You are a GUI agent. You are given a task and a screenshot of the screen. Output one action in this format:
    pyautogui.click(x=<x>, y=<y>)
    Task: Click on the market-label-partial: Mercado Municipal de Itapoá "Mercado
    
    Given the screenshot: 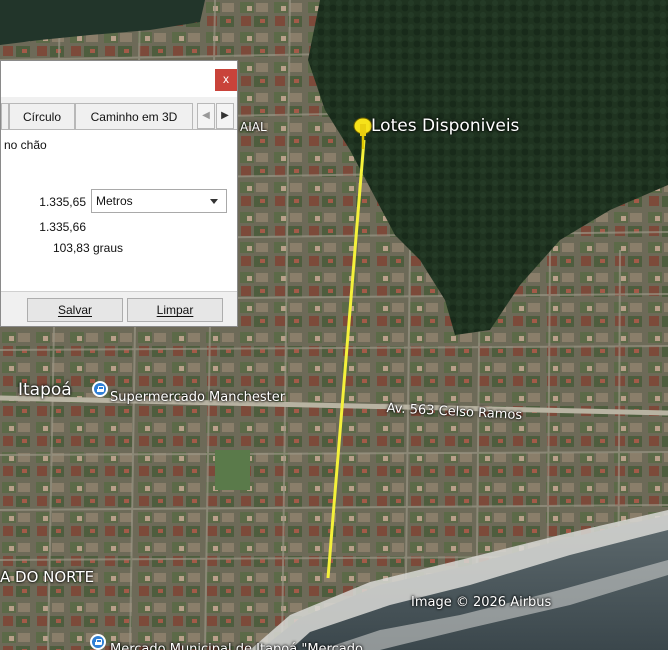 What is the action you would take?
    pyautogui.click(x=236, y=646)
    